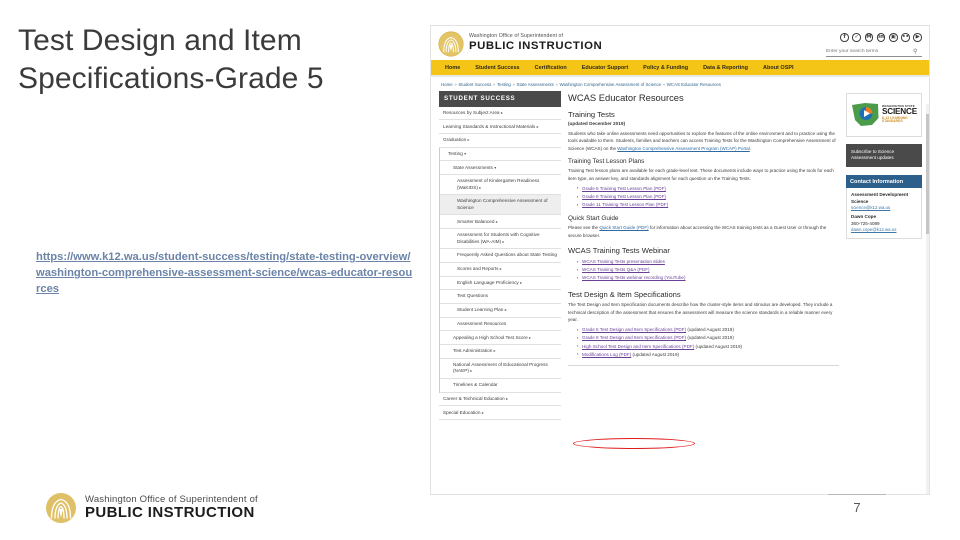  I want to click on linkedin-icon: in, so click(881, 37).